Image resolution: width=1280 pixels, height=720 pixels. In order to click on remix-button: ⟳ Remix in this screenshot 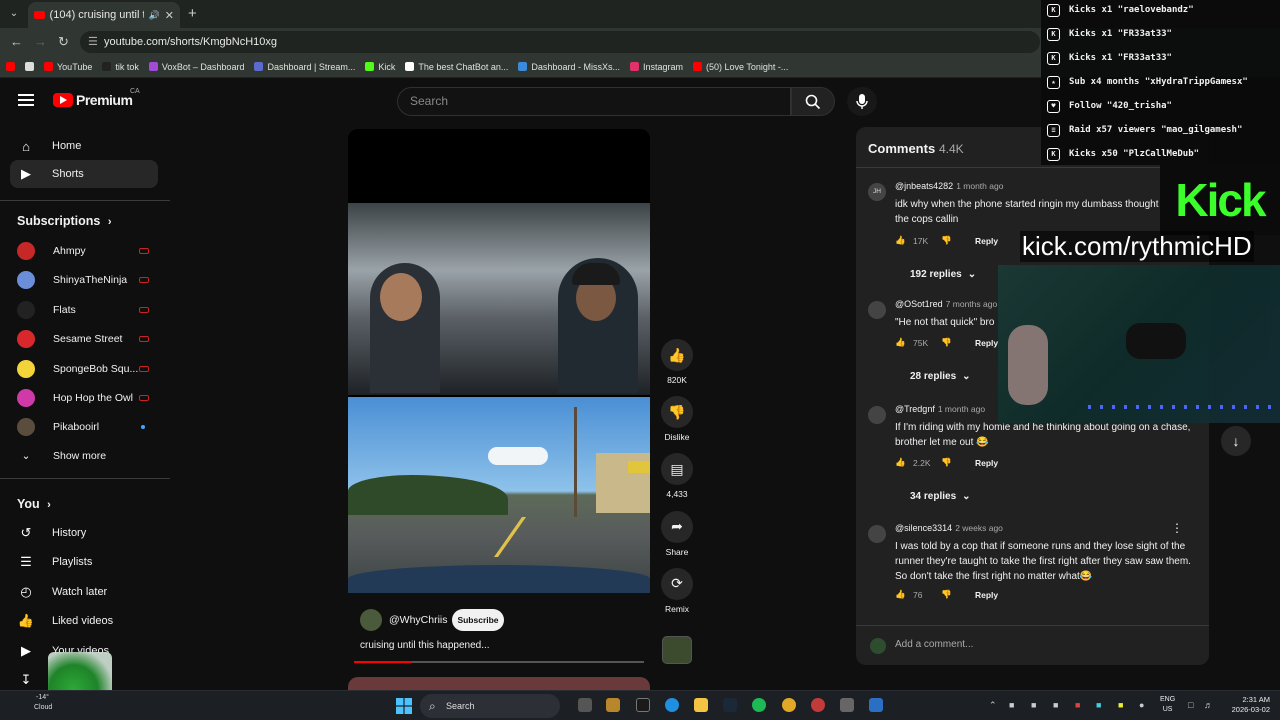, I will do `click(677, 590)`.